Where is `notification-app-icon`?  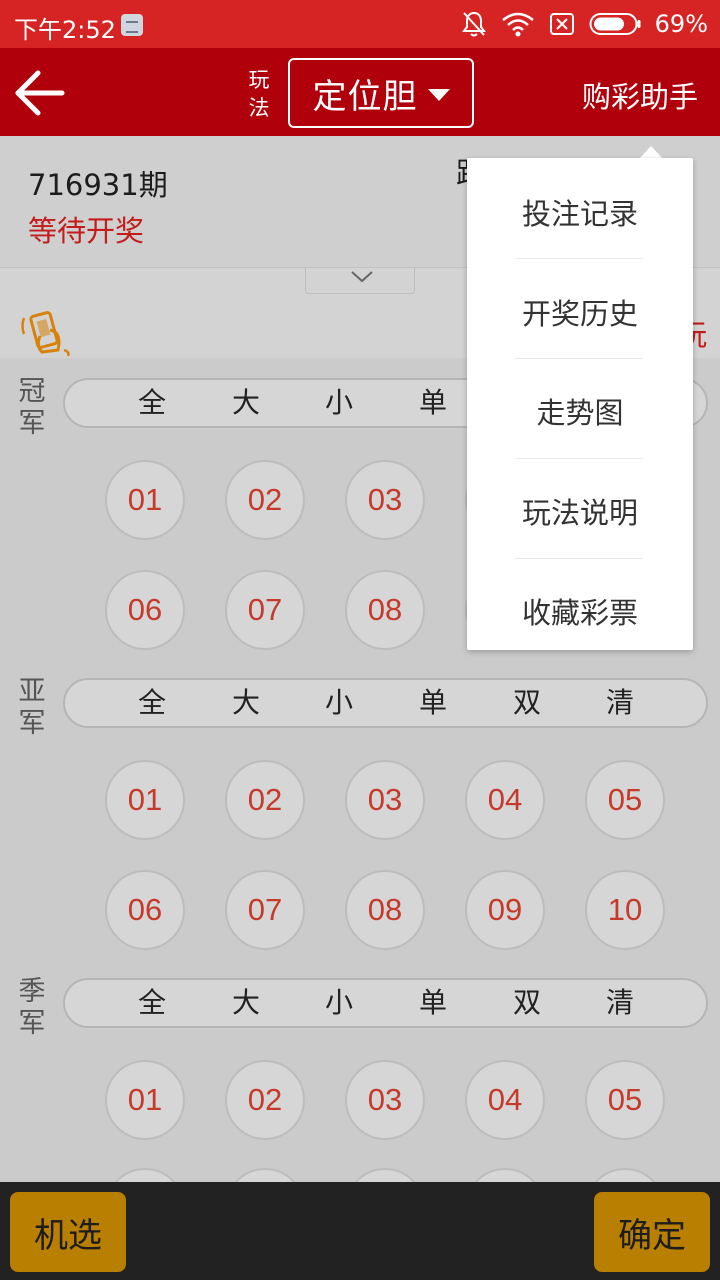
notification-app-icon is located at coordinates (132, 25).